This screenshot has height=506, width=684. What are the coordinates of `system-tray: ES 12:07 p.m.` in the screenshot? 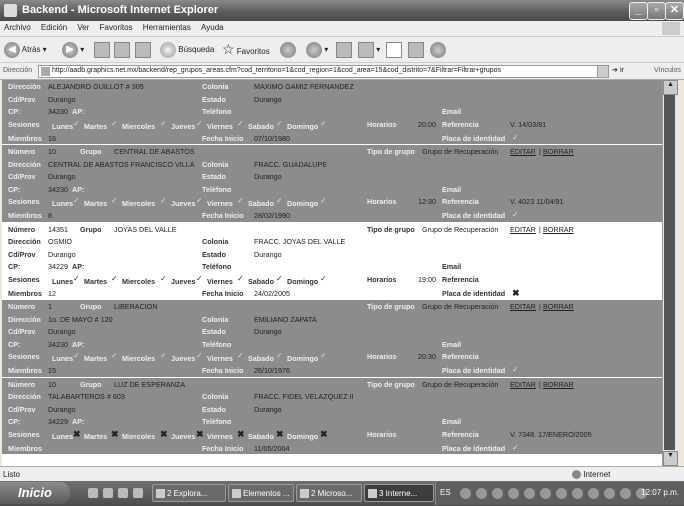 It's located at (559, 493).